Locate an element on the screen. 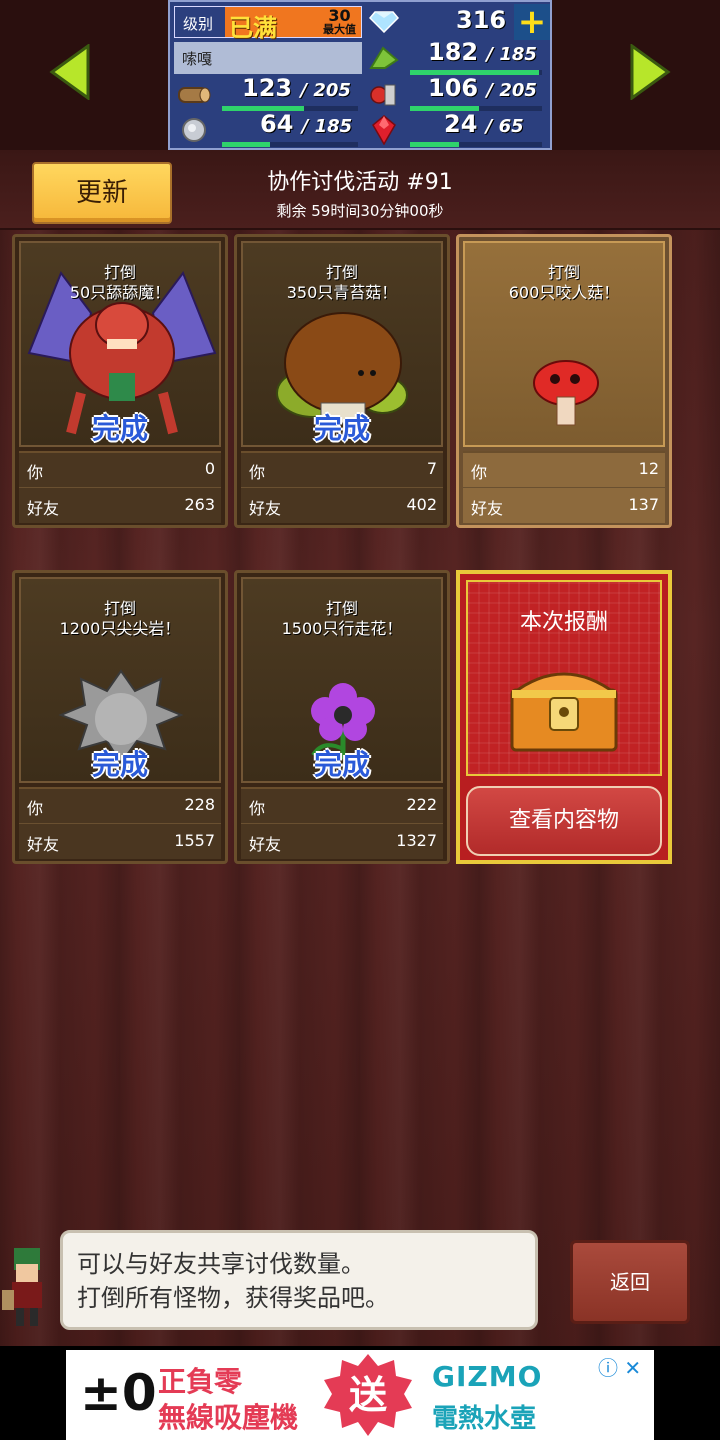 This screenshot has height=1440, width=720. reward-card: 本次报酬 查看内容物 is located at coordinates (564, 717).